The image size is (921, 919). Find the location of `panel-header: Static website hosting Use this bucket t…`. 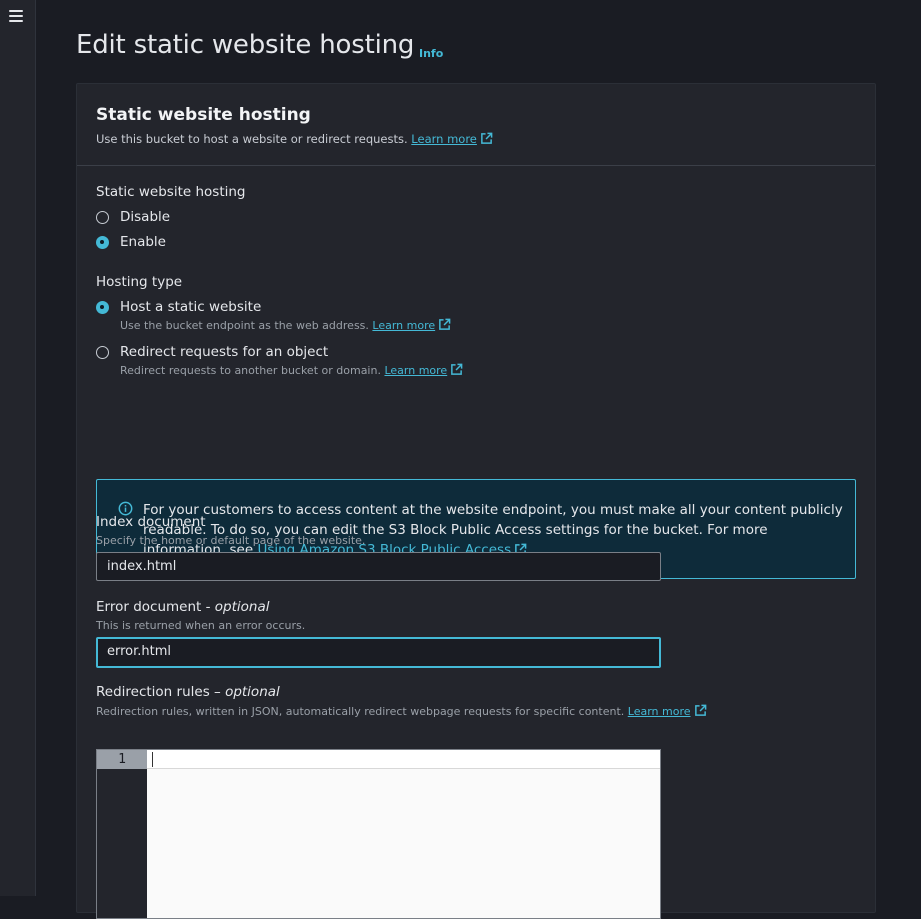

panel-header: Static website hosting Use this bucket t… is located at coordinates (476, 125).